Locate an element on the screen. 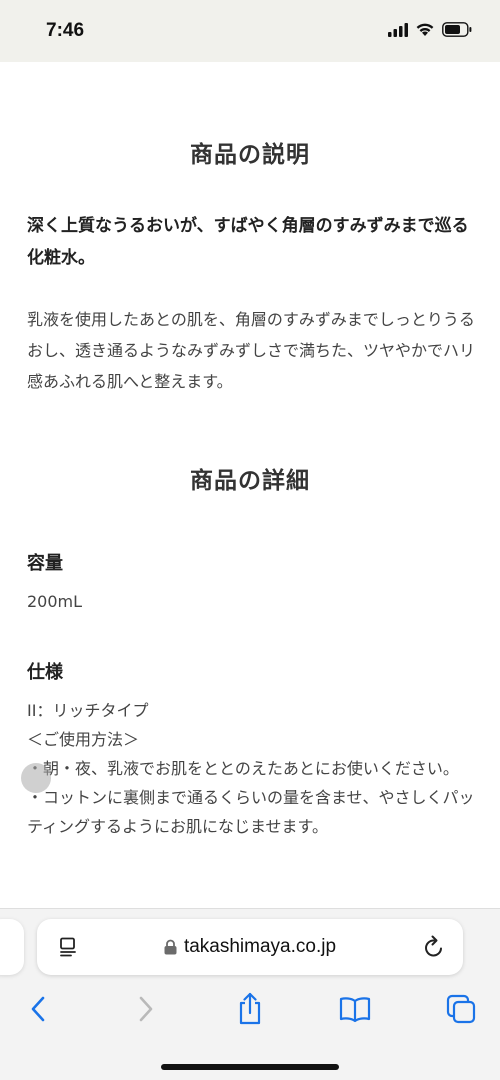 This screenshot has width=500, height=1080. book-icon is located at coordinates (355, 1010).